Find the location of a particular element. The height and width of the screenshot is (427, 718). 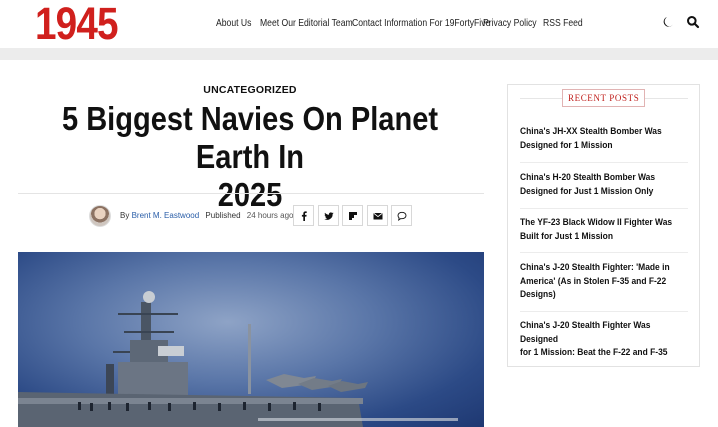

flipboard-icon is located at coordinates (352, 215).